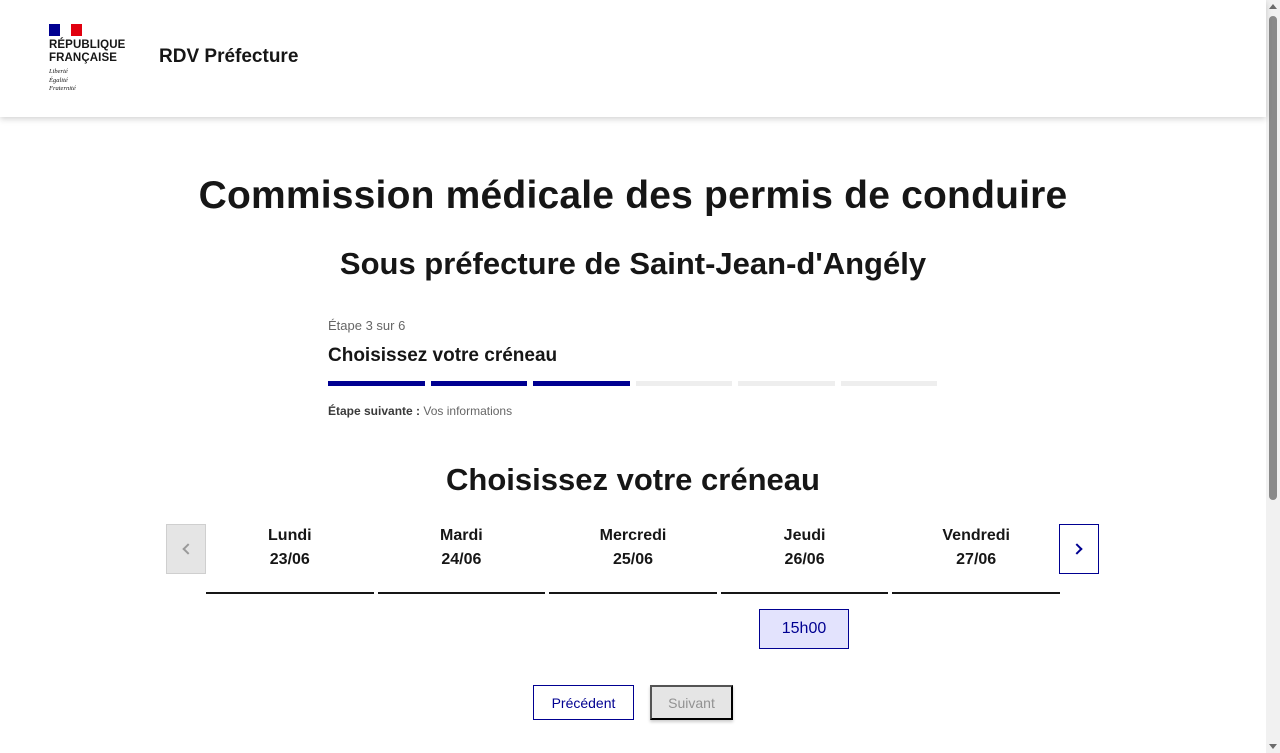 This screenshot has height=753, width=1280. I want to click on stepper-title: Choisissez votre créneau, so click(443, 355).